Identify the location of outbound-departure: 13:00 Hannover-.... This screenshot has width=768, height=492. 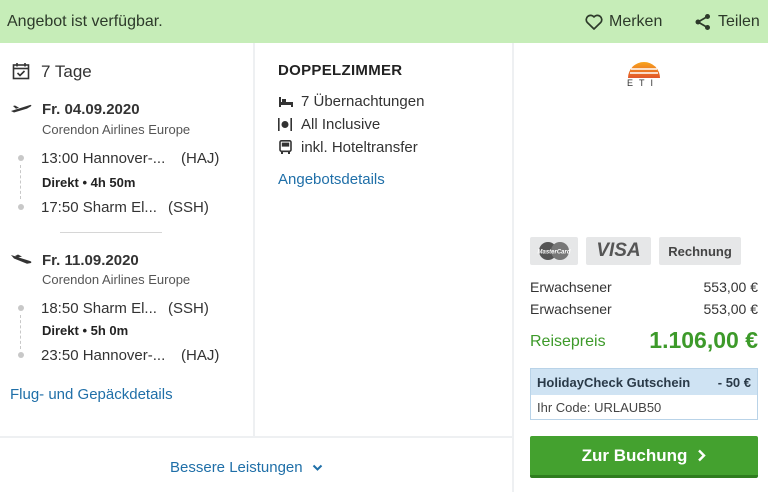
(103, 158).